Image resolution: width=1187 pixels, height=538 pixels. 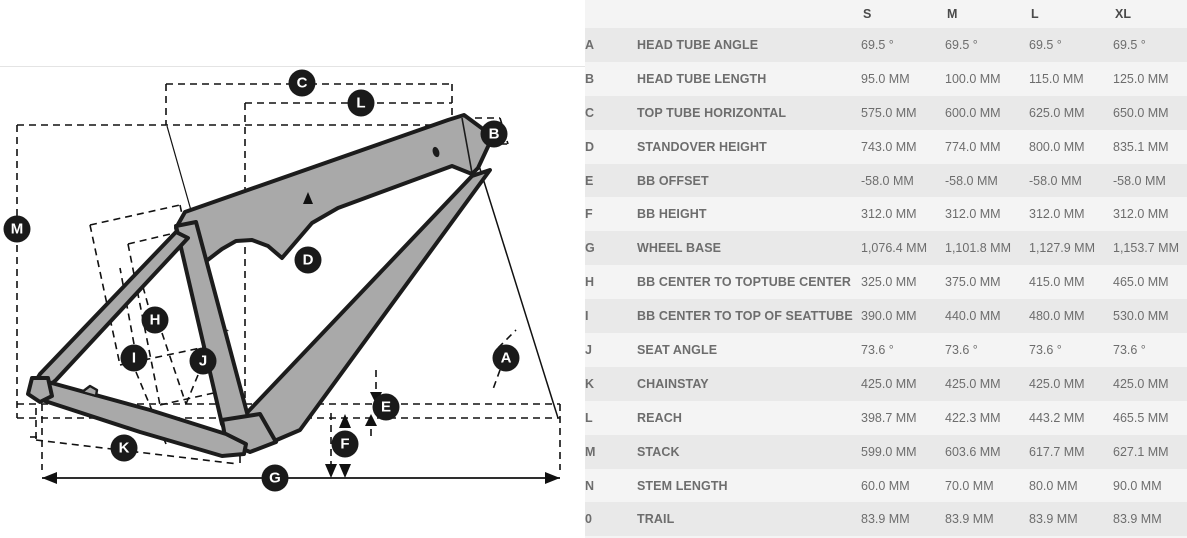 I want to click on header-key-col, so click(x=611, y=14).